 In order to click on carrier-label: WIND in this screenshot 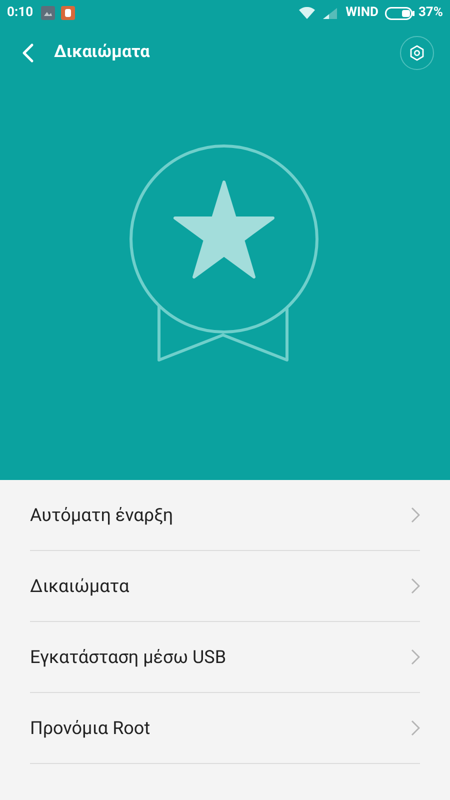, I will do `click(362, 13)`.